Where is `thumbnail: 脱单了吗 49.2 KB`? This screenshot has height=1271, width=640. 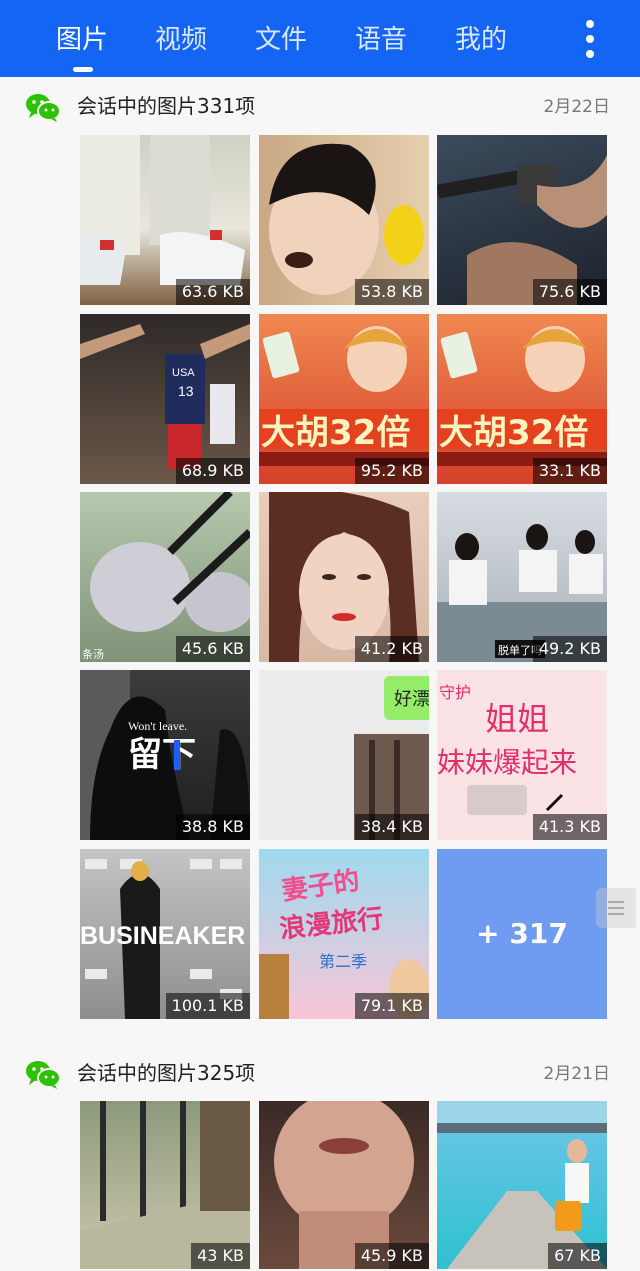
thumbnail: 脱单了吗 49.2 KB is located at coordinates (522, 577).